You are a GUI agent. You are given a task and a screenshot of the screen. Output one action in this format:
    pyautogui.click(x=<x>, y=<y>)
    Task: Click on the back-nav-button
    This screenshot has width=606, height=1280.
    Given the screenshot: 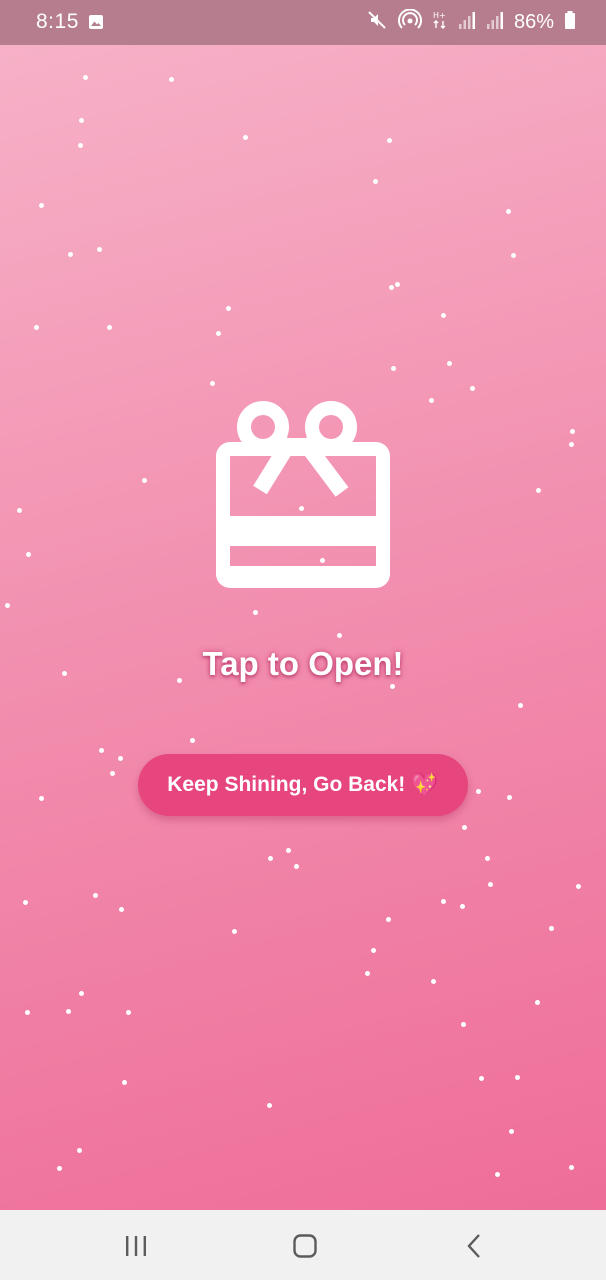 What is the action you would take?
    pyautogui.click(x=475, y=1246)
    